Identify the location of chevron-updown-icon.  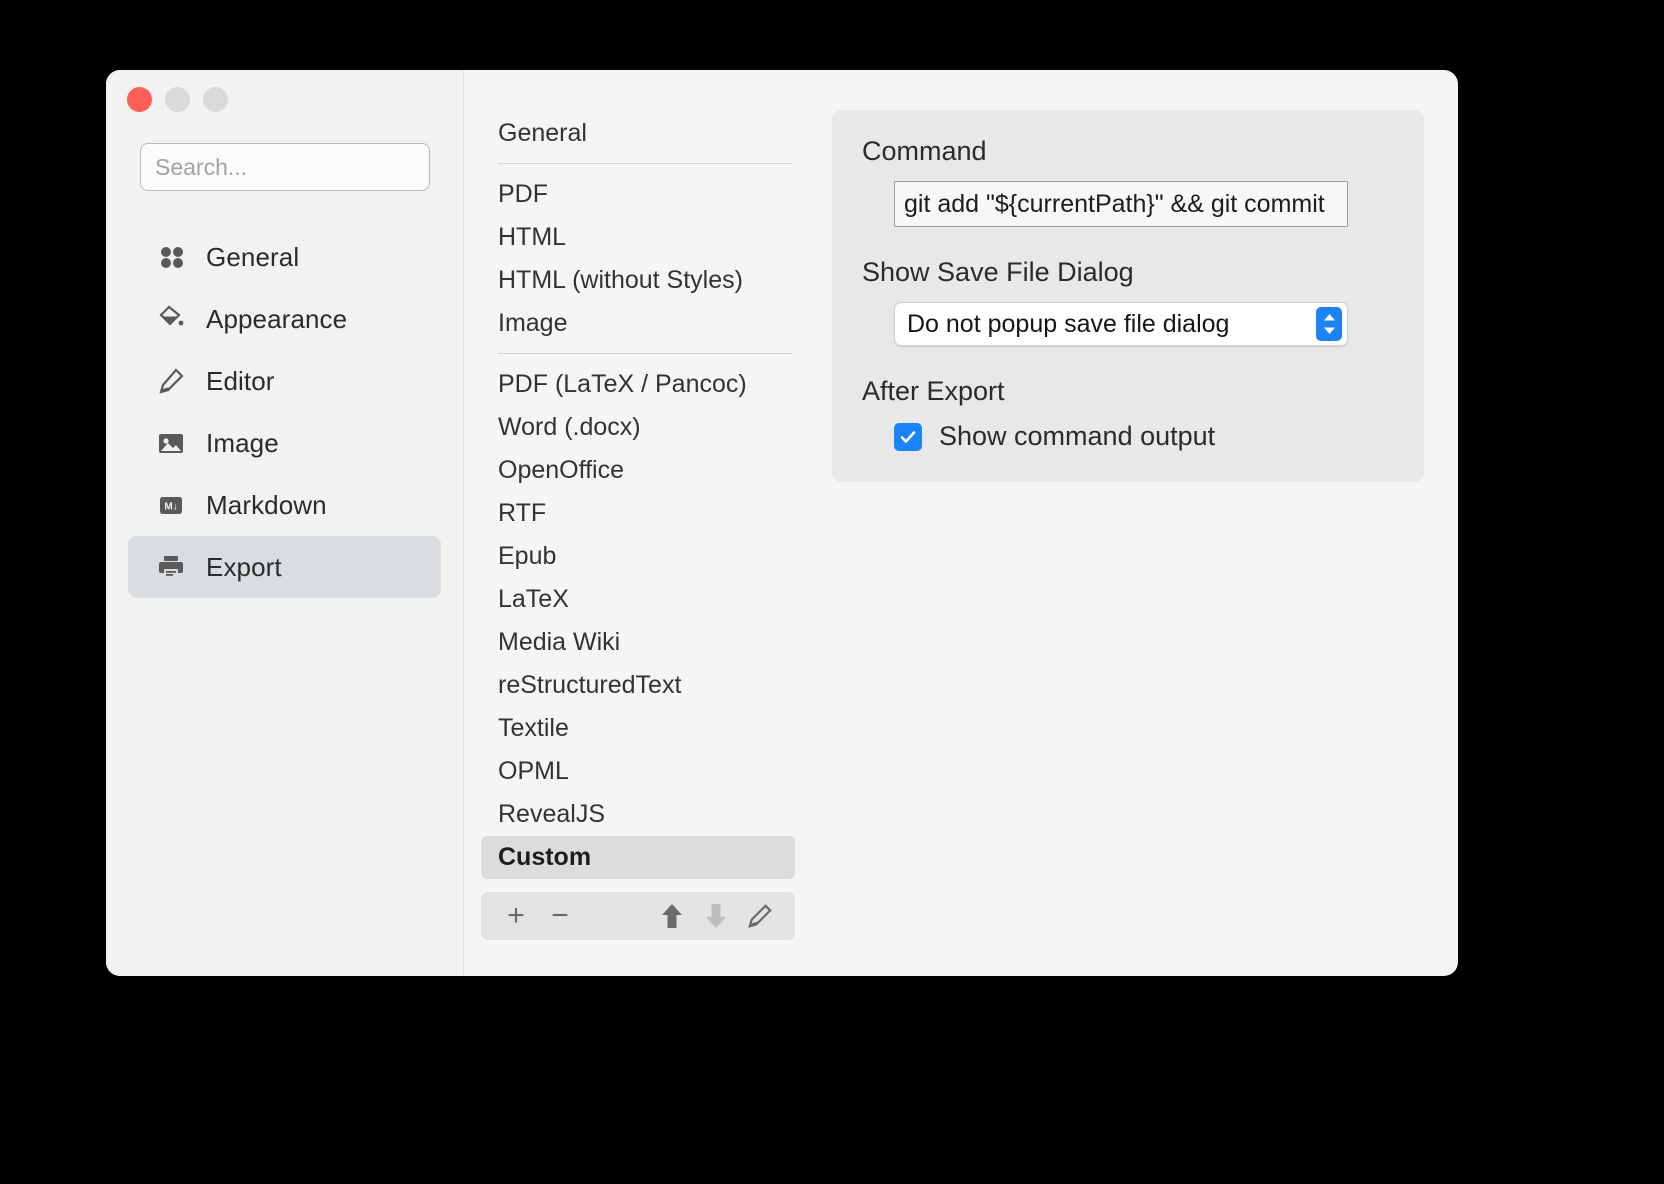
(1329, 324).